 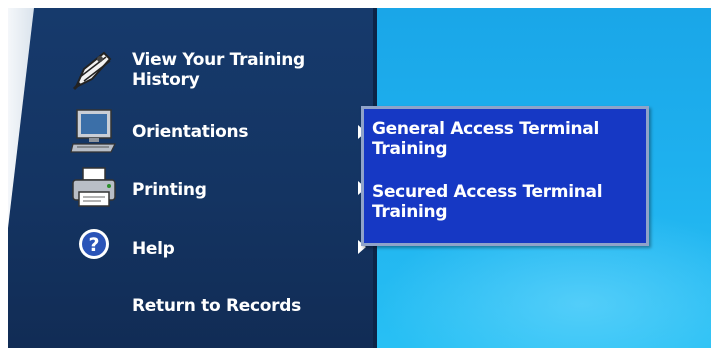 I want to click on quill-pen-icon, so click(x=94, y=70).